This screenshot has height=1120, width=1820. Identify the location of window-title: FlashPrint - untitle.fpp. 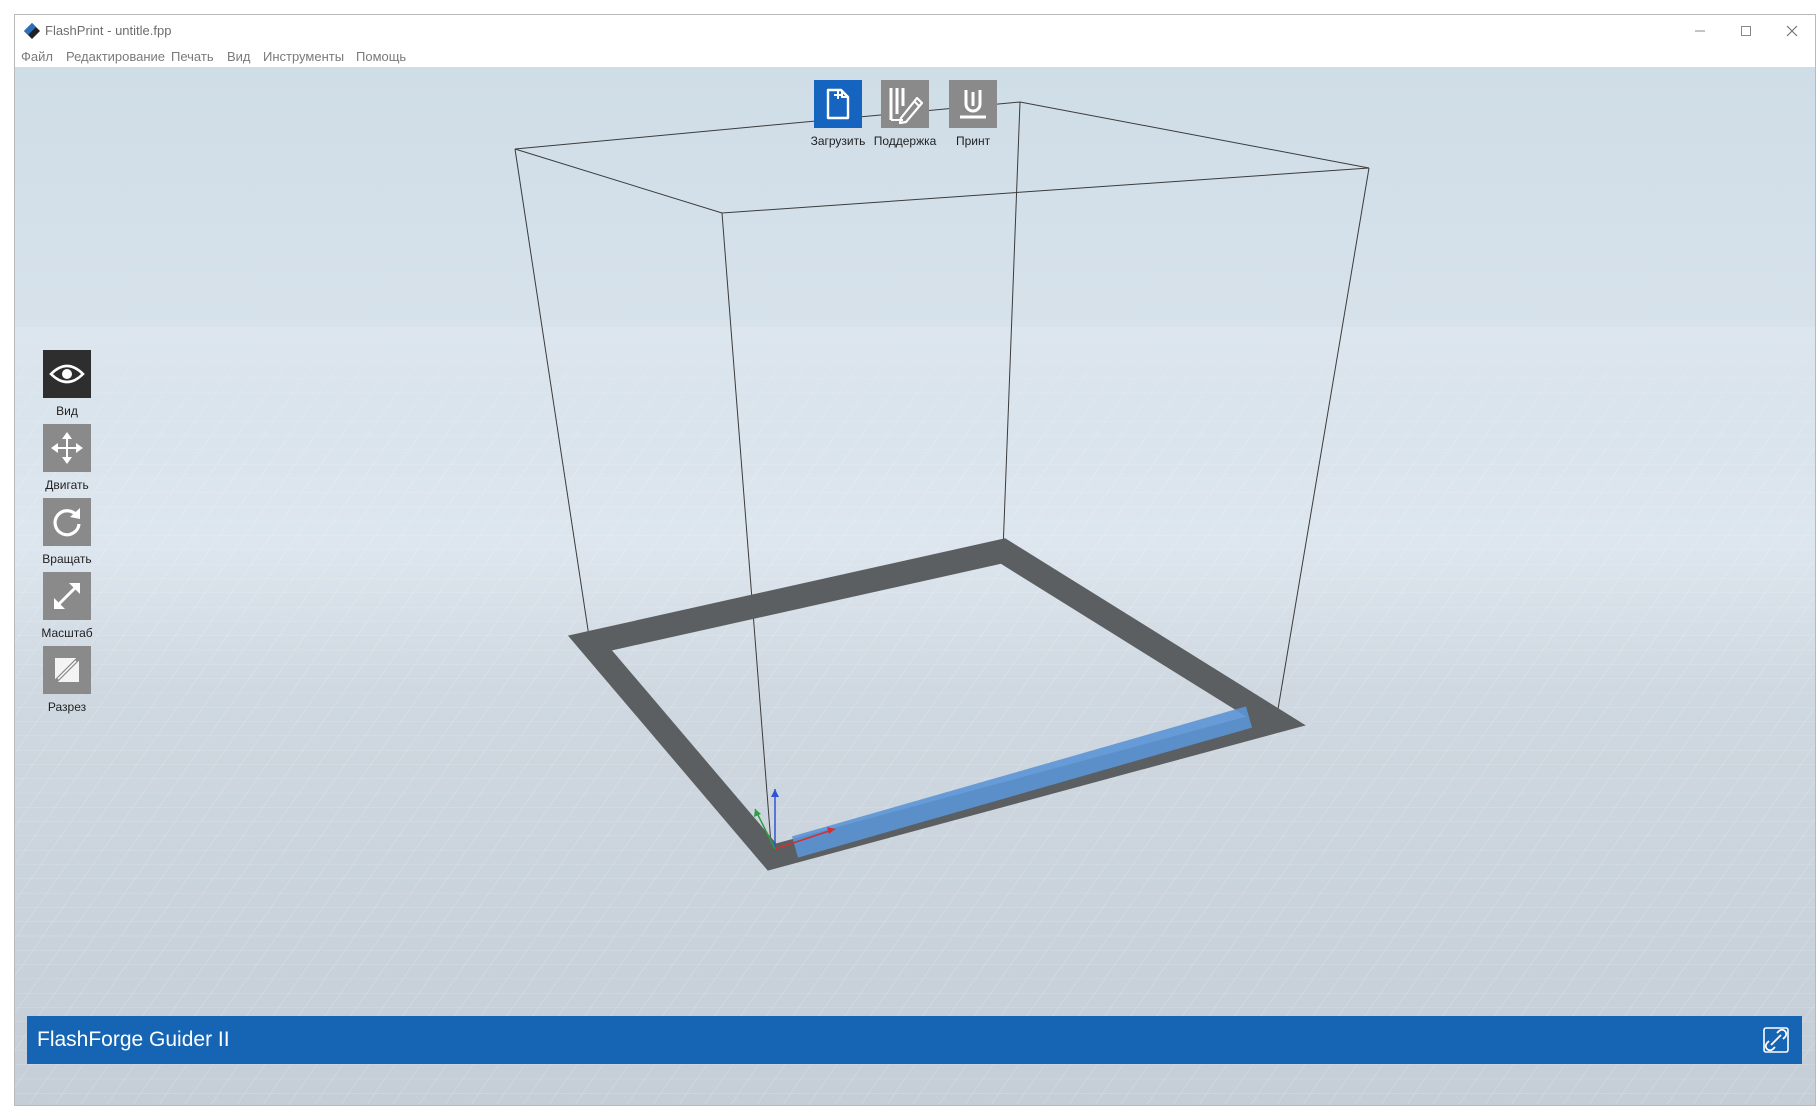
(108, 30).